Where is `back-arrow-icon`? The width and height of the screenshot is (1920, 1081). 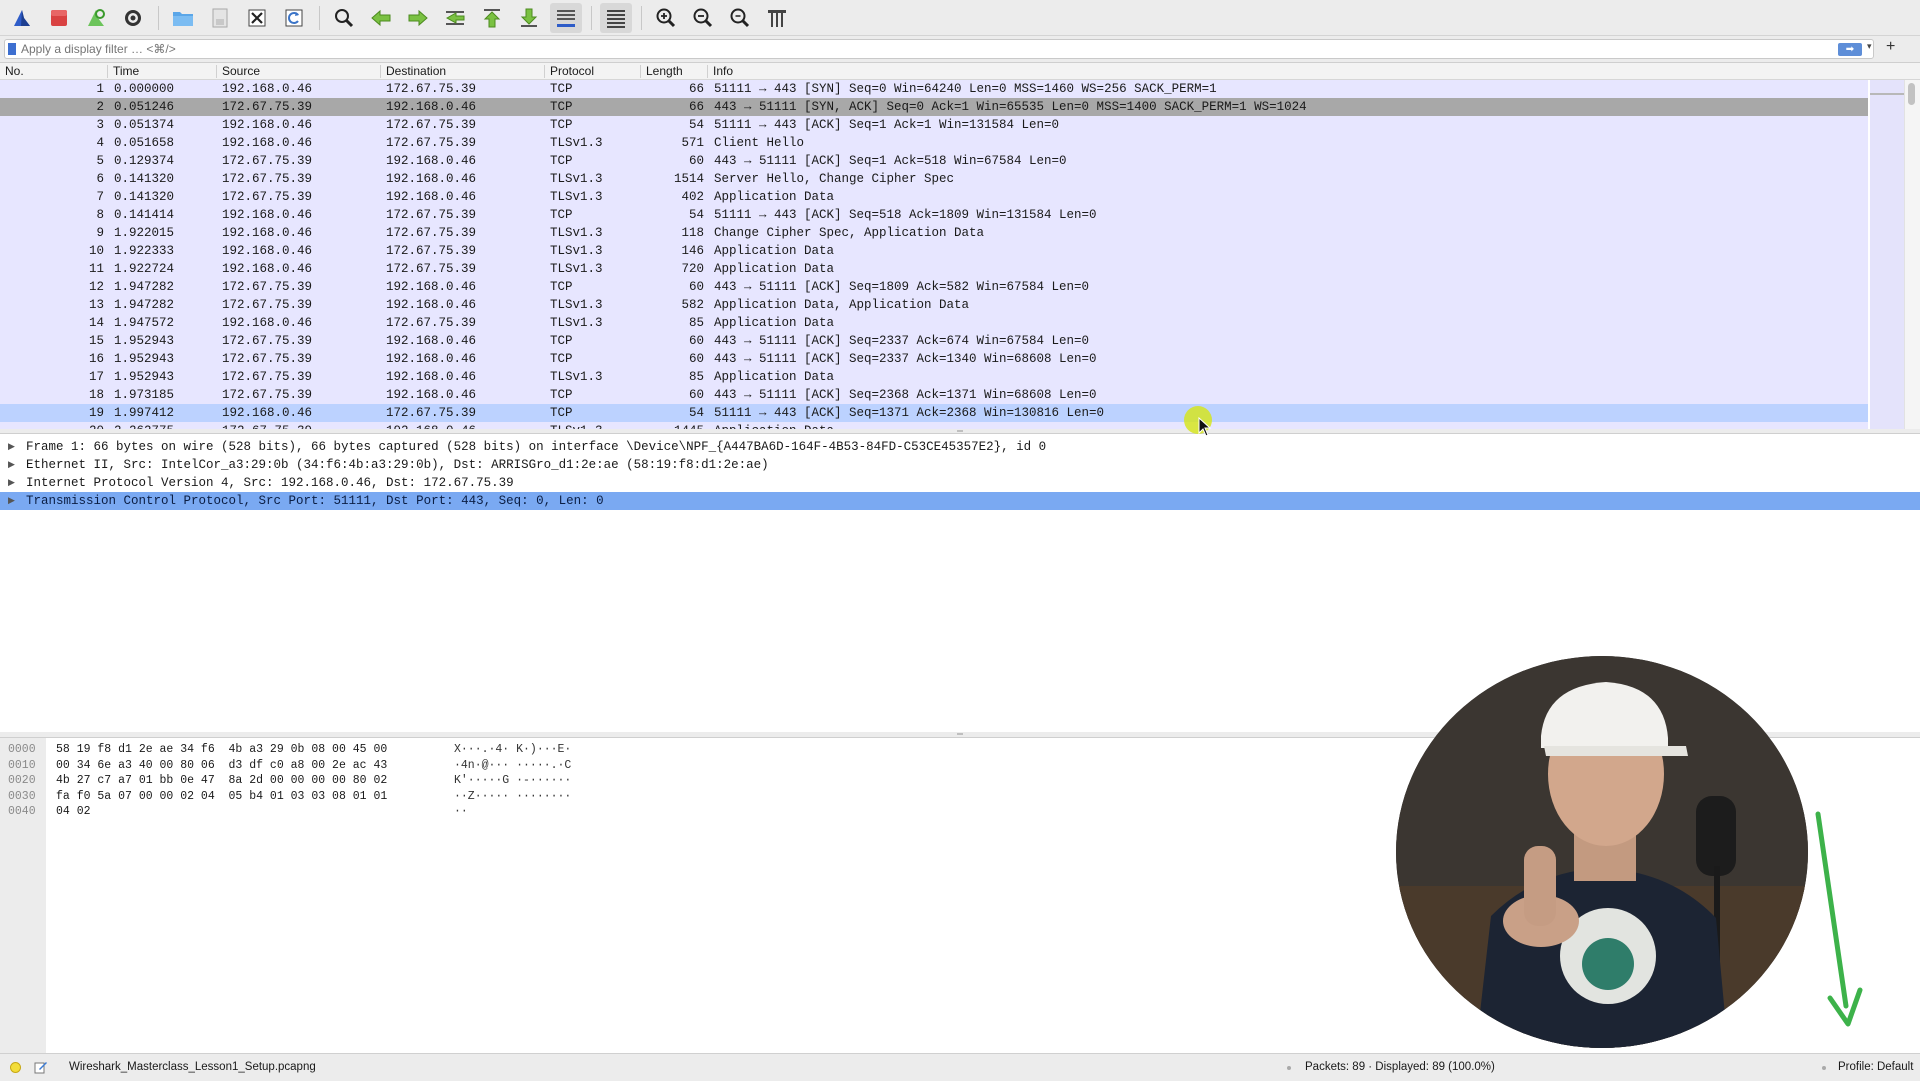 back-arrow-icon is located at coordinates (381, 18).